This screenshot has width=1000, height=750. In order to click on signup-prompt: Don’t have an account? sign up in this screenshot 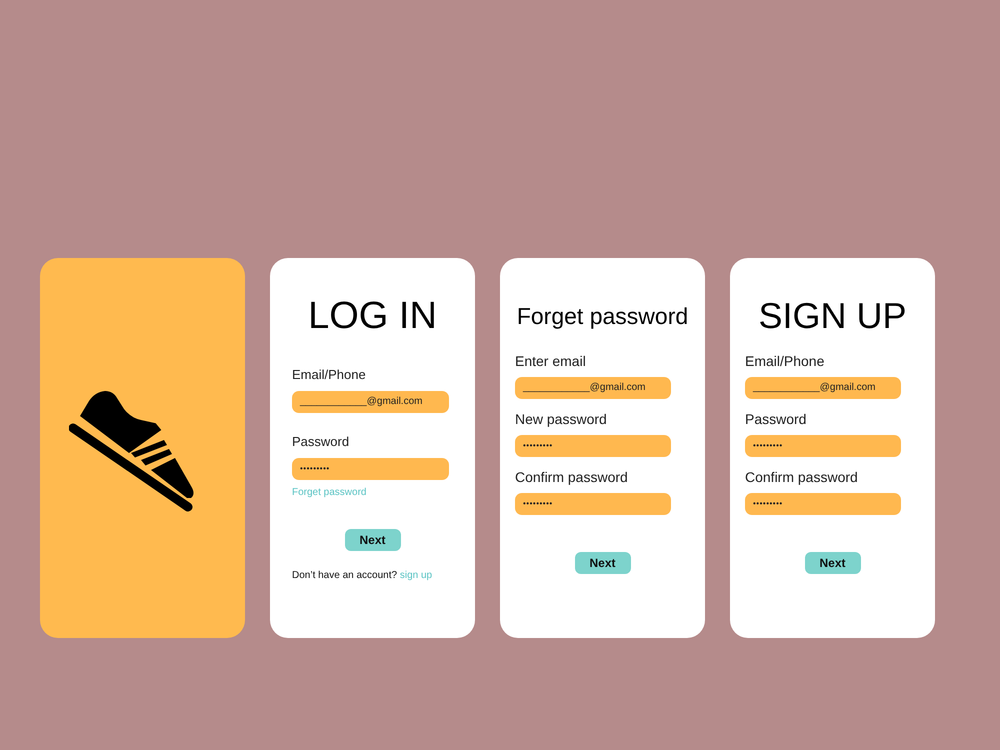, I will do `click(363, 576)`.